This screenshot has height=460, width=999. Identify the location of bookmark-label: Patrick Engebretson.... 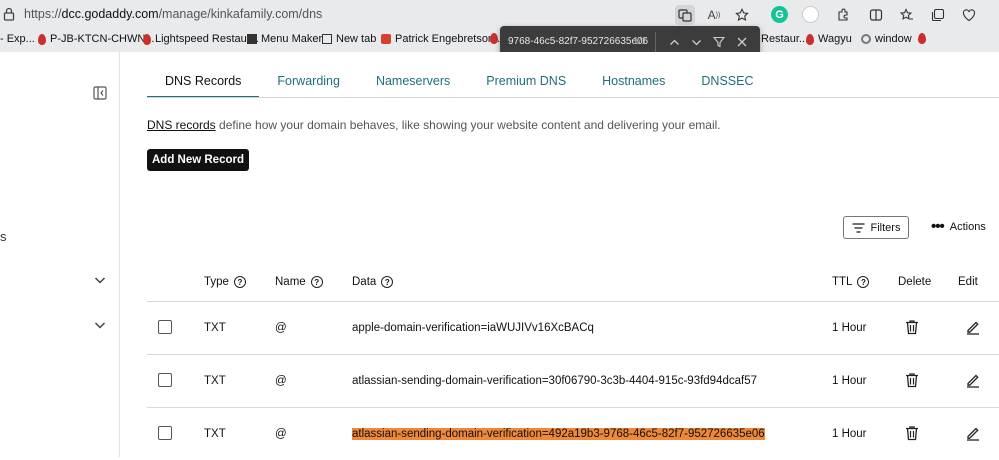
(449, 39).